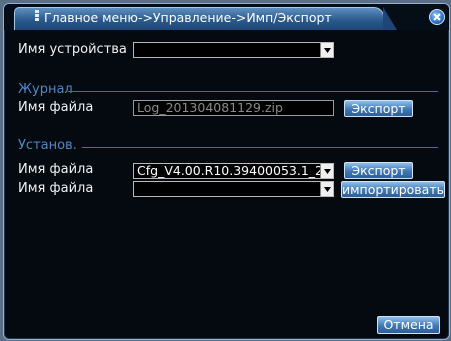  I want to click on settings-import-button: импортировать, so click(393, 189).